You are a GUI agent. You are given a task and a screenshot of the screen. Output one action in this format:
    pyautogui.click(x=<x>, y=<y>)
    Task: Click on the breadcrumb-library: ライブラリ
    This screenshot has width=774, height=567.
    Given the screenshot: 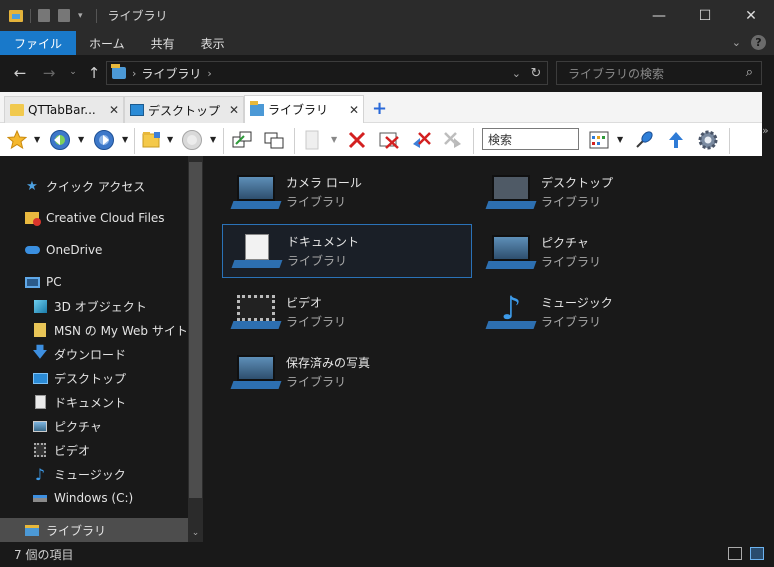 What is the action you would take?
    pyautogui.click(x=171, y=73)
    